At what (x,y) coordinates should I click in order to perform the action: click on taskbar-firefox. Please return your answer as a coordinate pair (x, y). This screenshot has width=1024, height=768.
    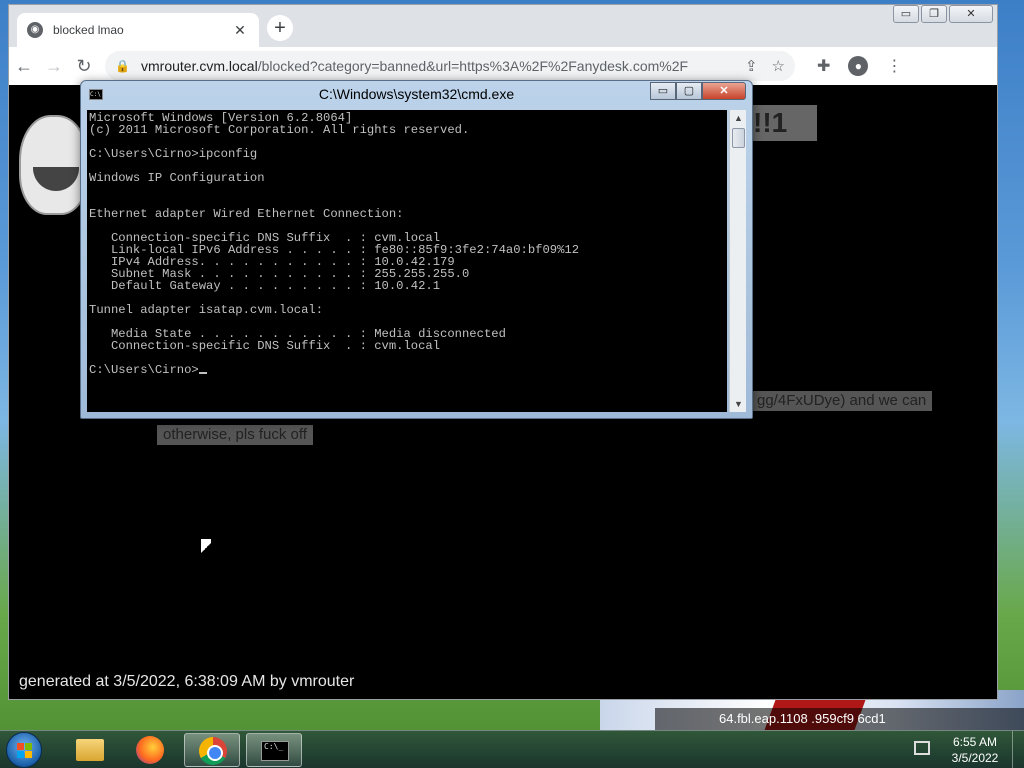
    Looking at the image, I should click on (150, 750).